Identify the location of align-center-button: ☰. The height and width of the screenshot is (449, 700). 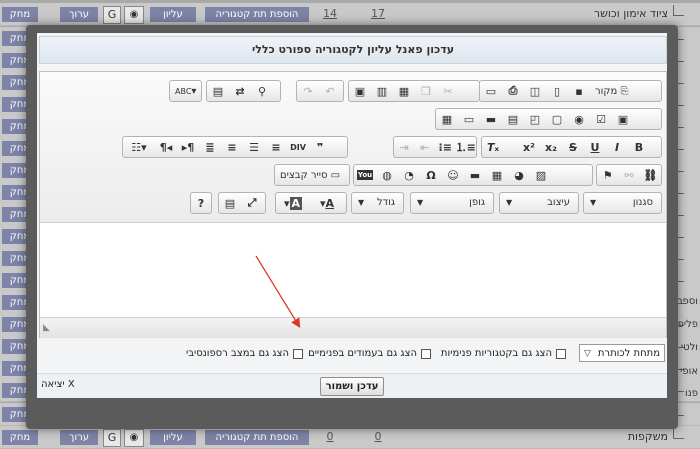
(254, 147).